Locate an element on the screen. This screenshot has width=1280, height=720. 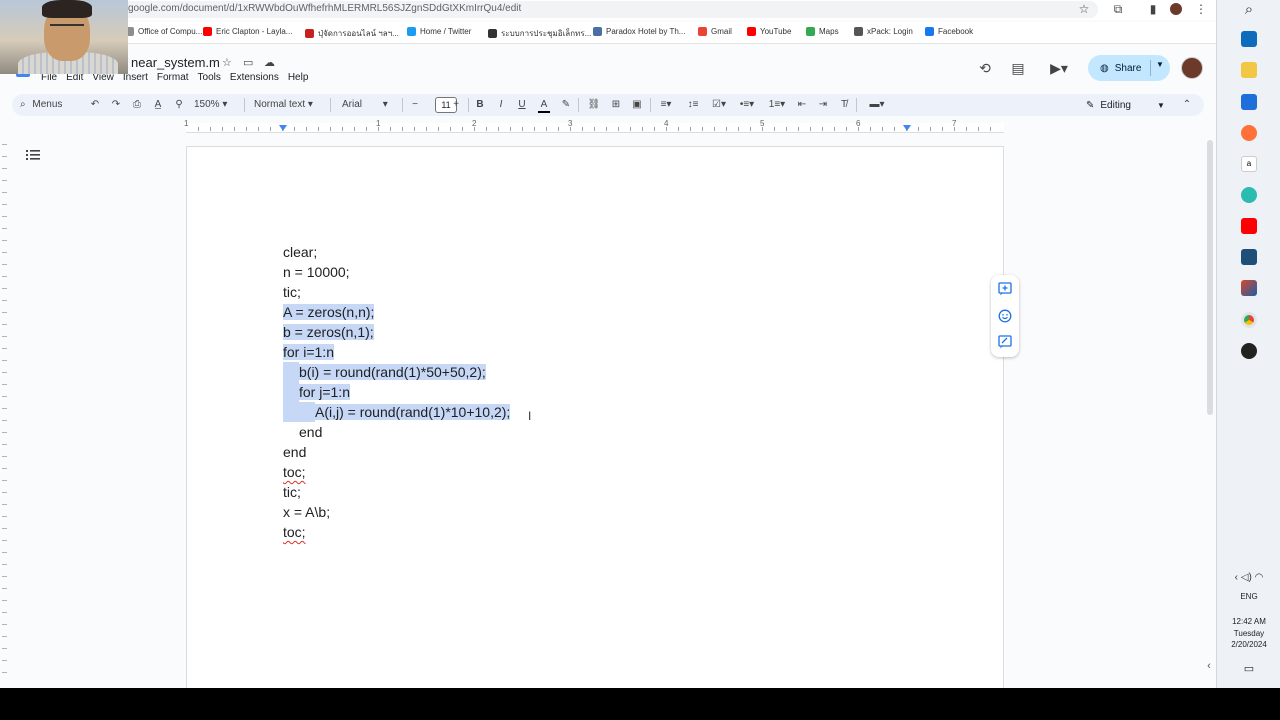
bookmark-item: xPack: Login is located at coordinates (883, 31).